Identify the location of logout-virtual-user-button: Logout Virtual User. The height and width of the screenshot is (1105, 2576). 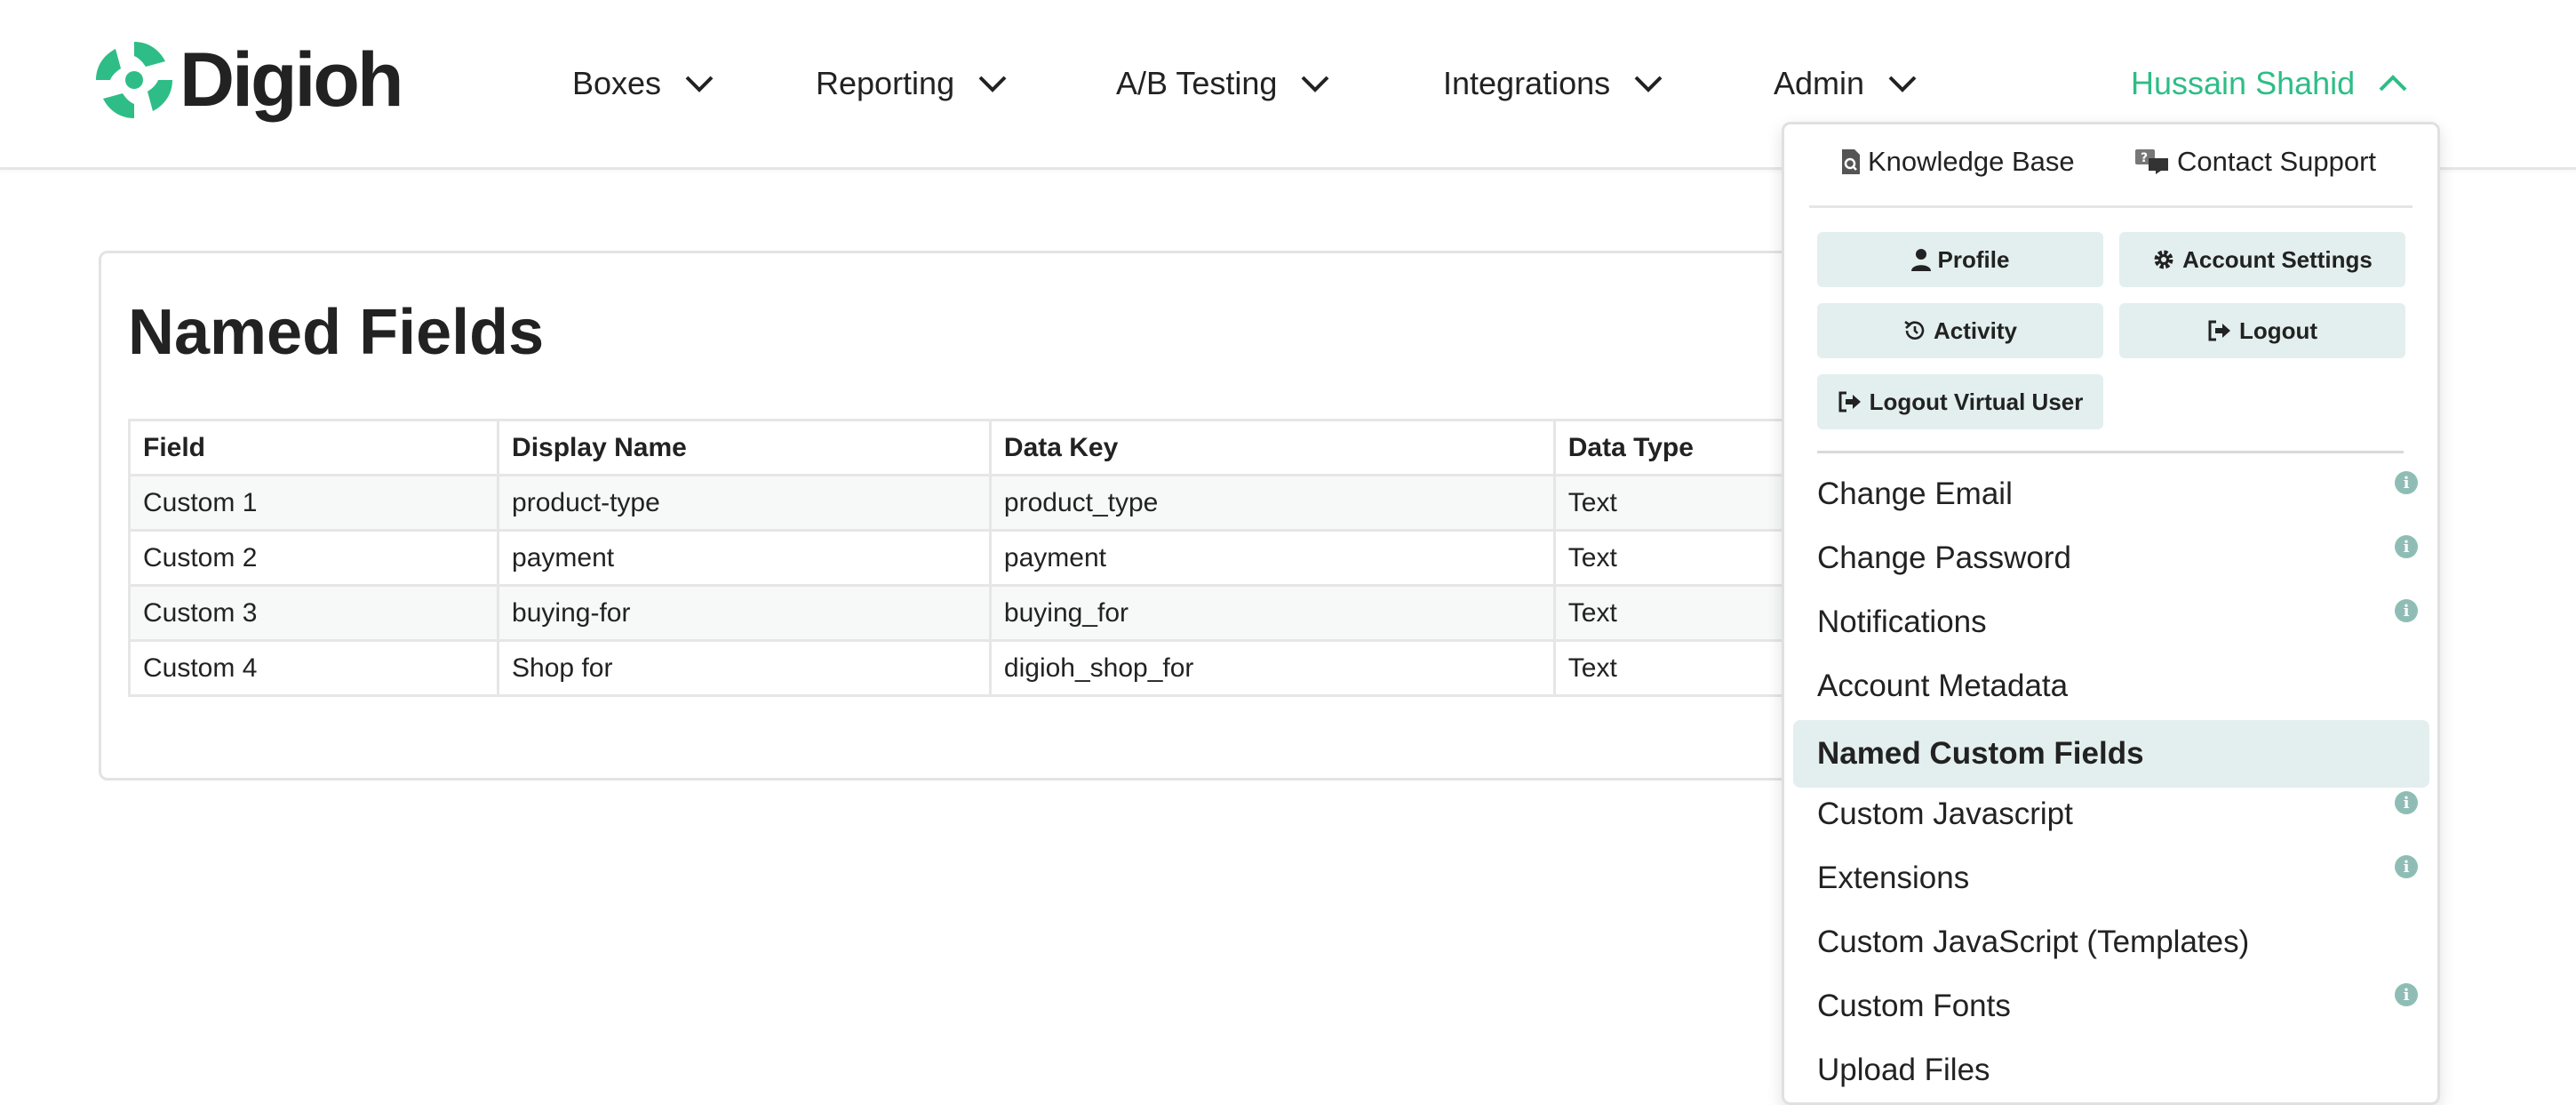
(1960, 401).